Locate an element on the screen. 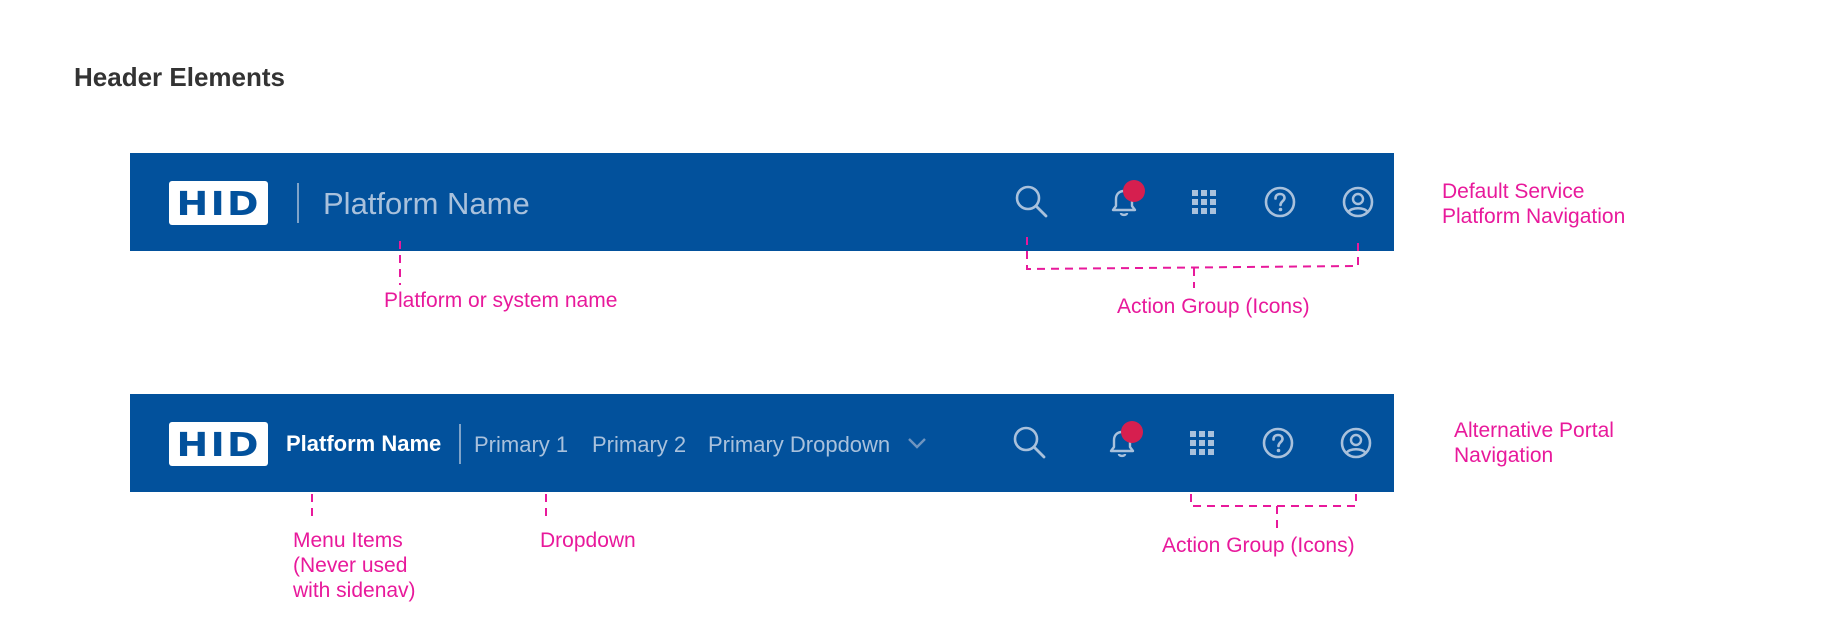 The width and height of the screenshot is (1828, 640). annotation-menu-items: Menu Items (Never used with sidenav) is located at coordinates (354, 565).